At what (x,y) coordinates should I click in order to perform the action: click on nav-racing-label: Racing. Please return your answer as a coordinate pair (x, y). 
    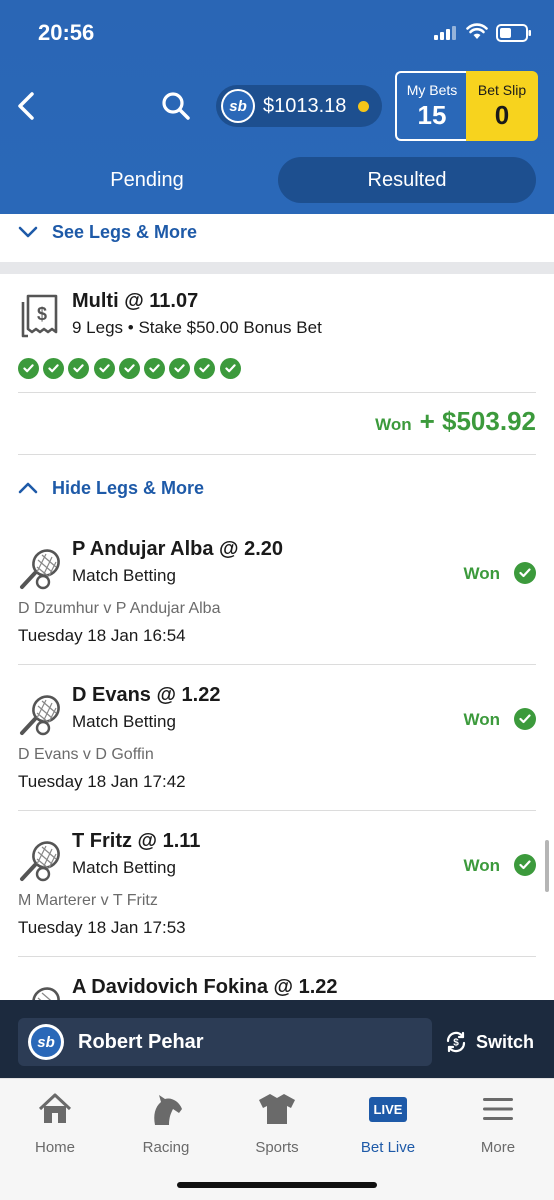
    Looking at the image, I should click on (166, 1147).